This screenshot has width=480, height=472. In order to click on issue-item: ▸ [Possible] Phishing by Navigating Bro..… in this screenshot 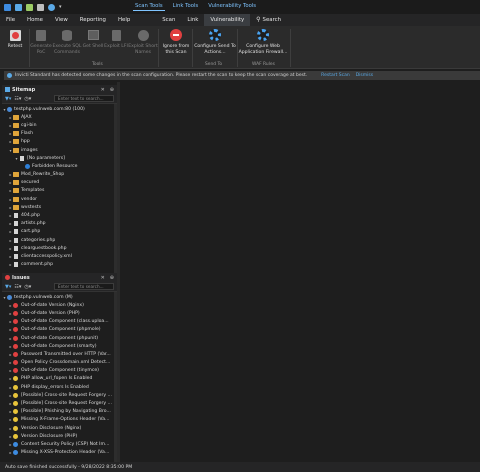, I will do `click(59, 412)`.